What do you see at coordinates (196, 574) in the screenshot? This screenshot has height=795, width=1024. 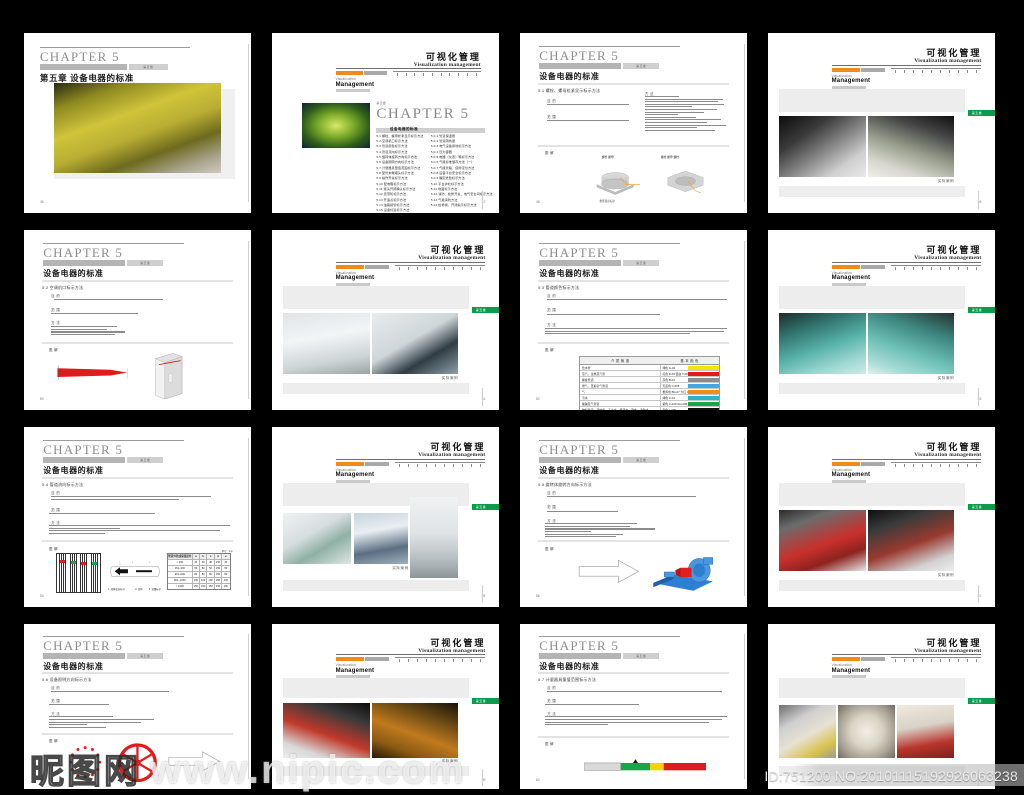 I see `table-cell: 80` at bounding box center [196, 574].